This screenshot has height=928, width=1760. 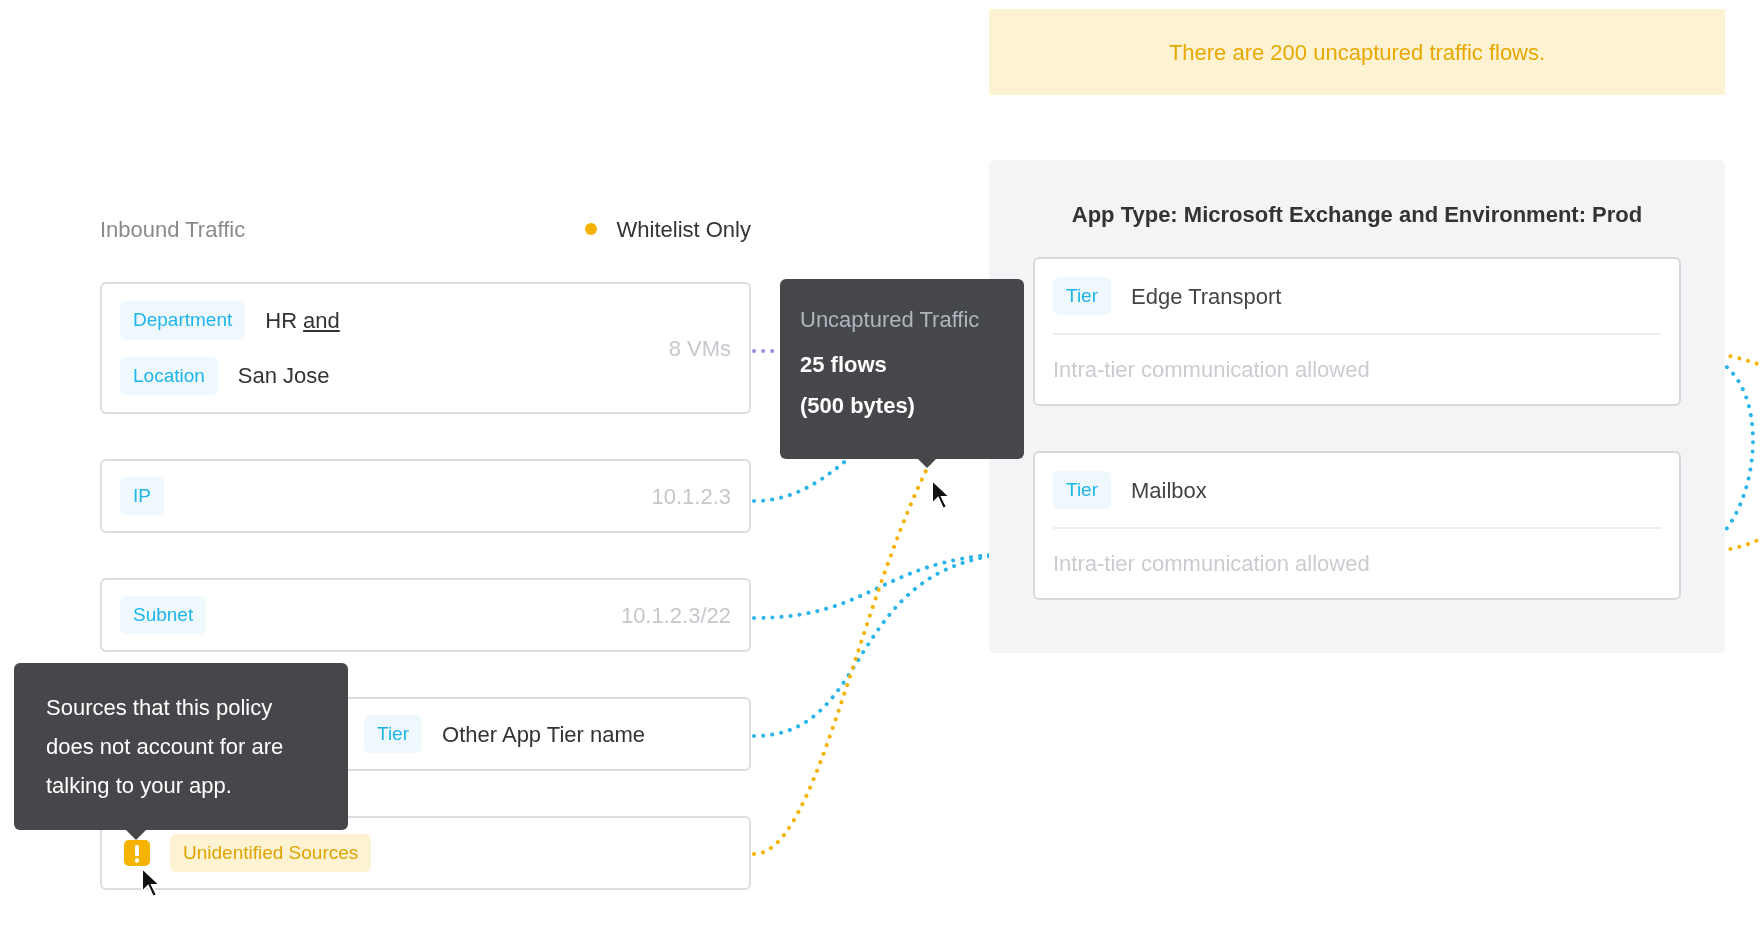 What do you see at coordinates (890, 320) in the screenshot?
I see `tooltip-title: Uncaptured Traffic` at bounding box center [890, 320].